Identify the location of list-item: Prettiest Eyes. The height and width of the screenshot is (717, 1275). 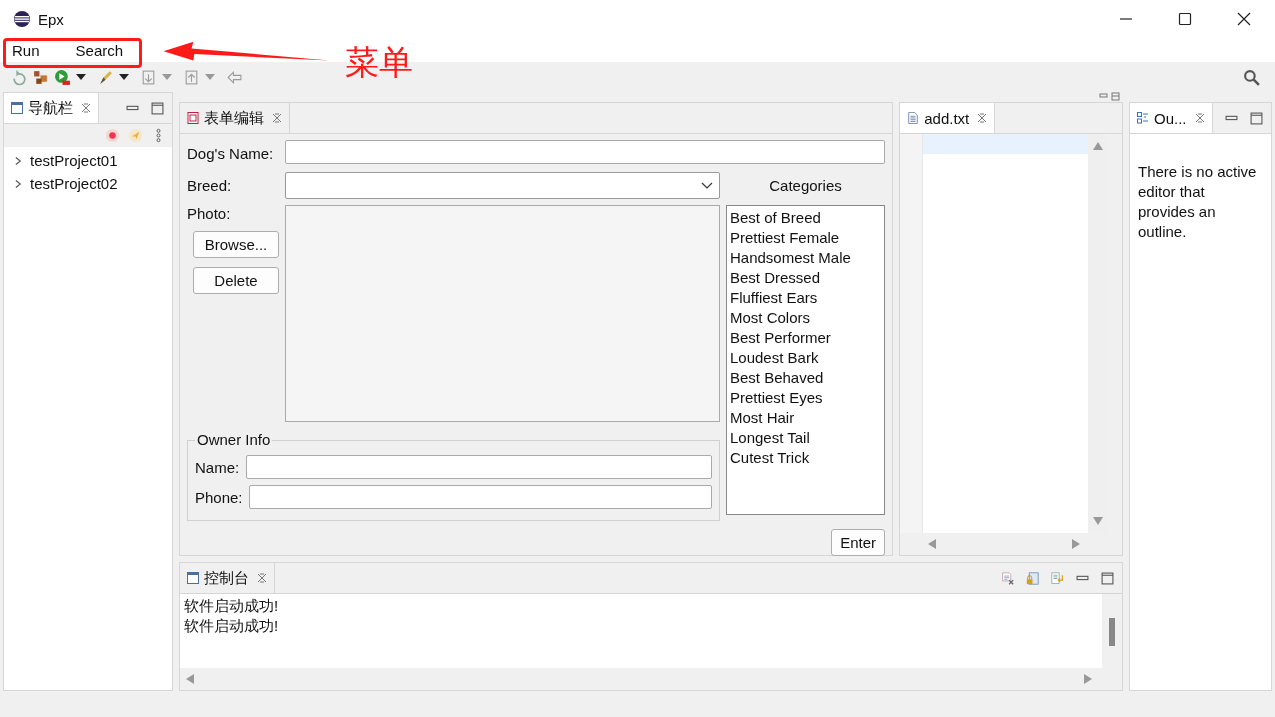
(805, 398).